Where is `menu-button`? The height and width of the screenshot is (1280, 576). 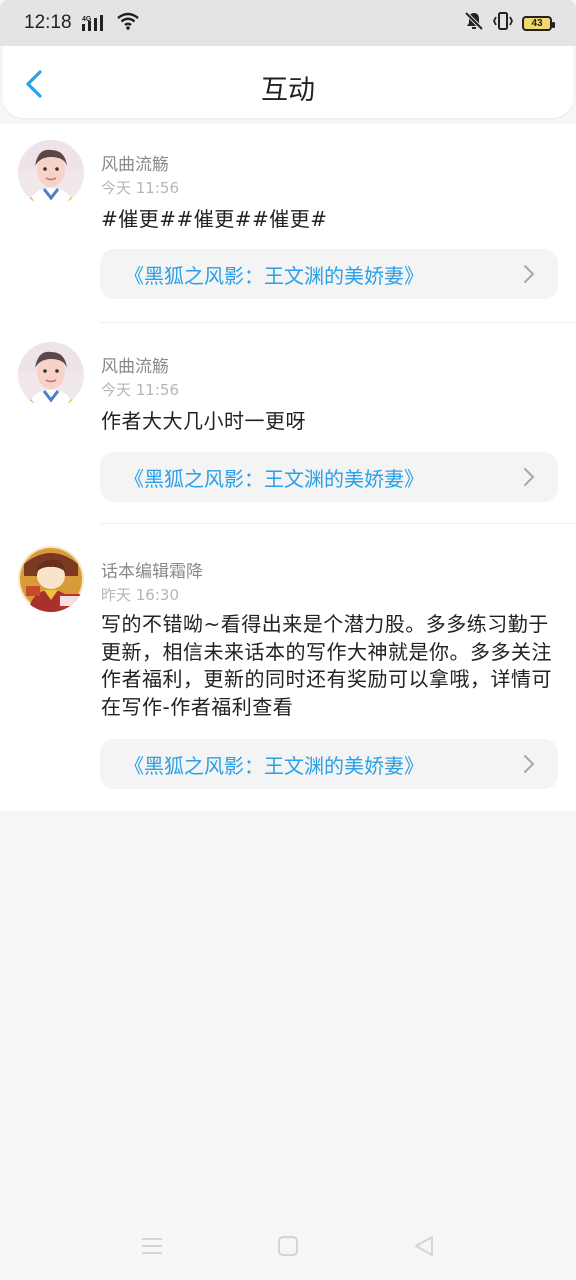 menu-button is located at coordinates (152, 1247).